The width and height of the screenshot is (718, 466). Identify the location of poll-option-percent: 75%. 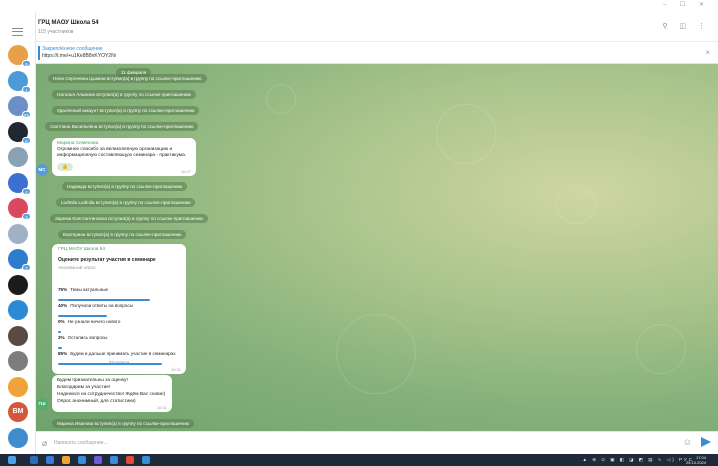
(63, 289).